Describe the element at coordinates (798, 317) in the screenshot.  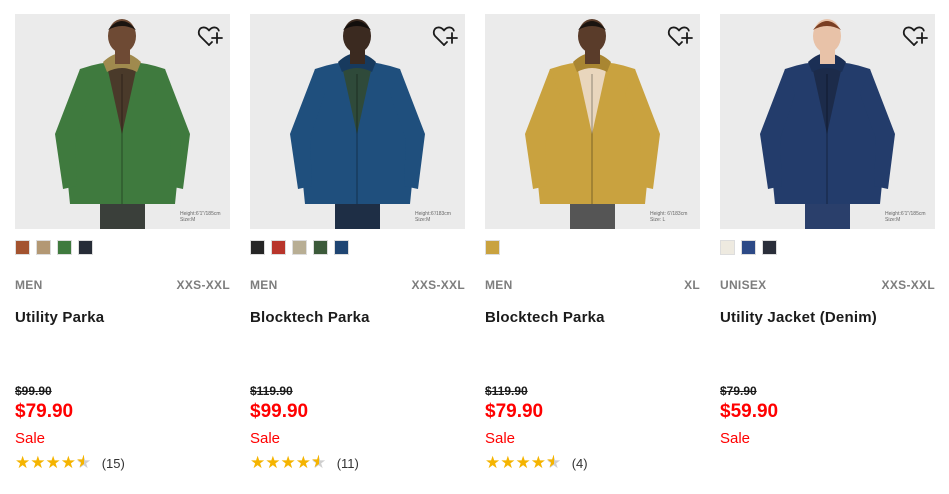
I see `product-name: Utility Jacket (Denim)` at that location.